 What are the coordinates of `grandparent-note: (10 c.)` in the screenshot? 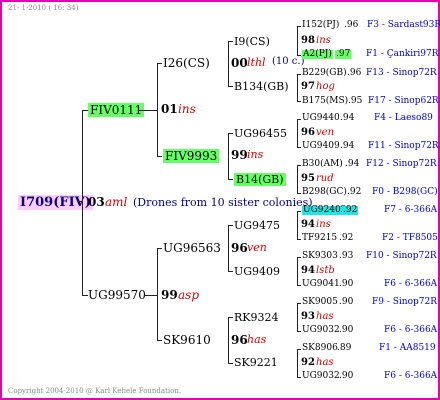 It's located at (288, 61).